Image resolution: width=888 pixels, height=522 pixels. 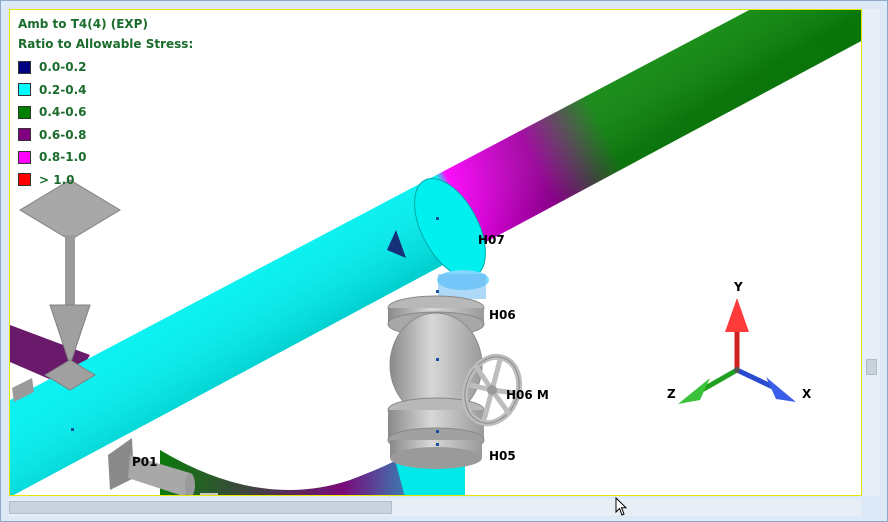 I want to click on axis-triad, so click(x=737, y=351).